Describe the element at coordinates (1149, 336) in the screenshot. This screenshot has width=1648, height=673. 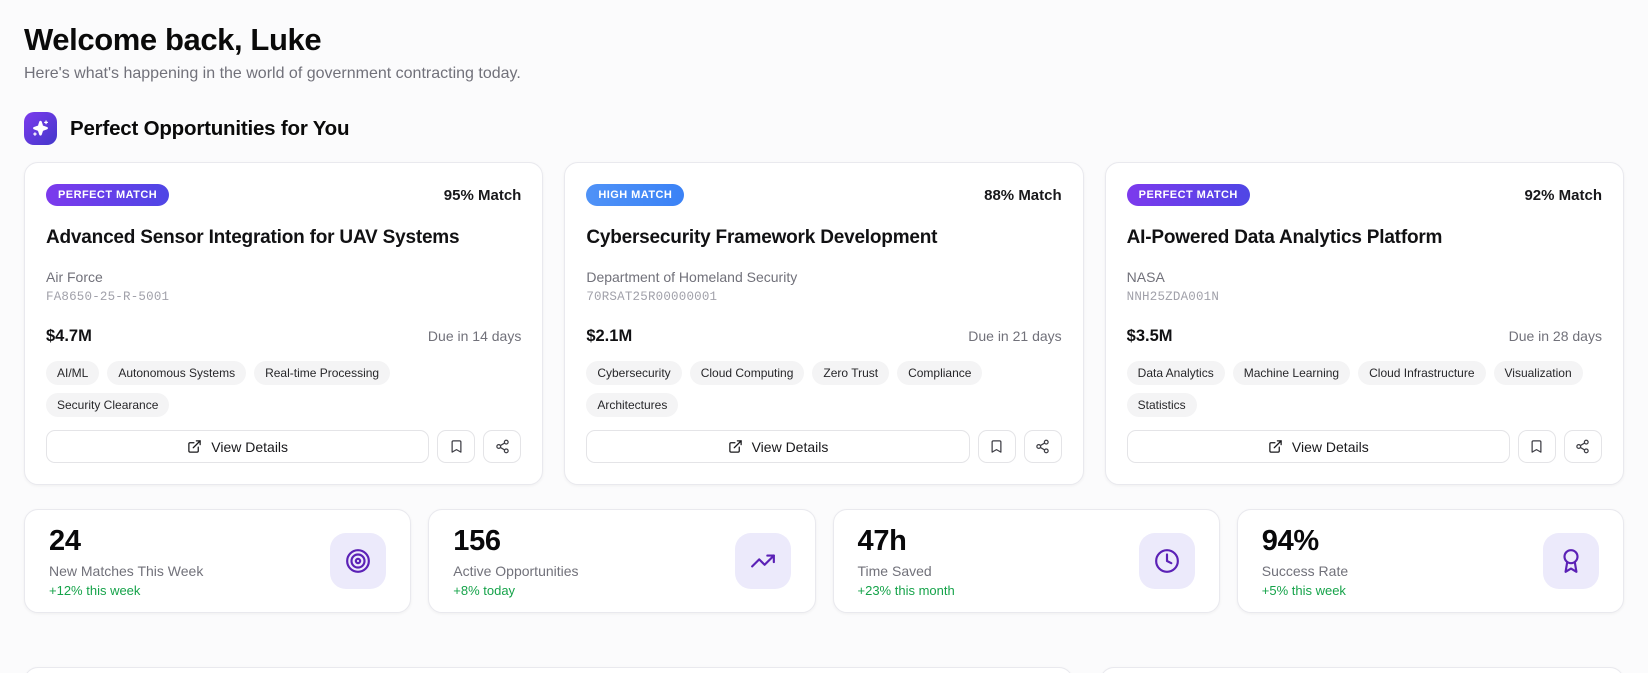
I see `contract-value: $3.5M` at that location.